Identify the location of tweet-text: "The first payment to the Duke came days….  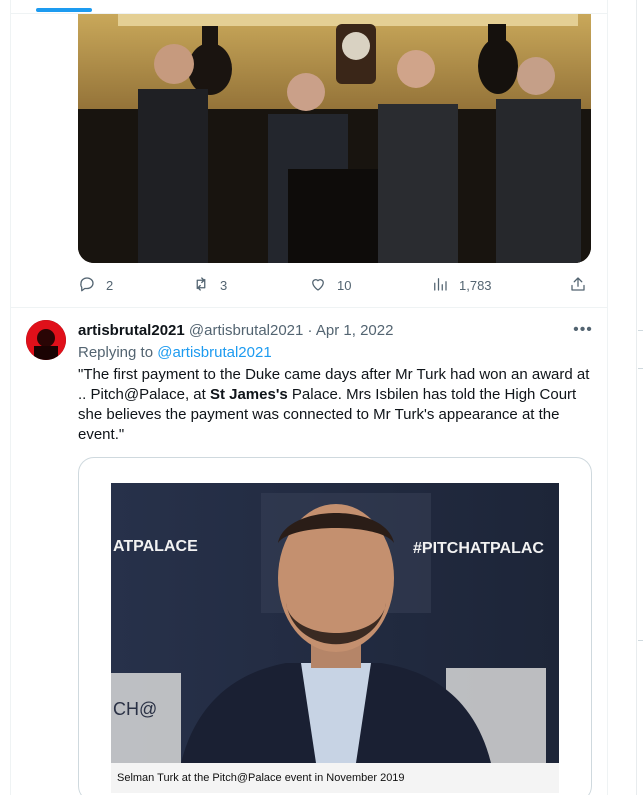
(338, 405).